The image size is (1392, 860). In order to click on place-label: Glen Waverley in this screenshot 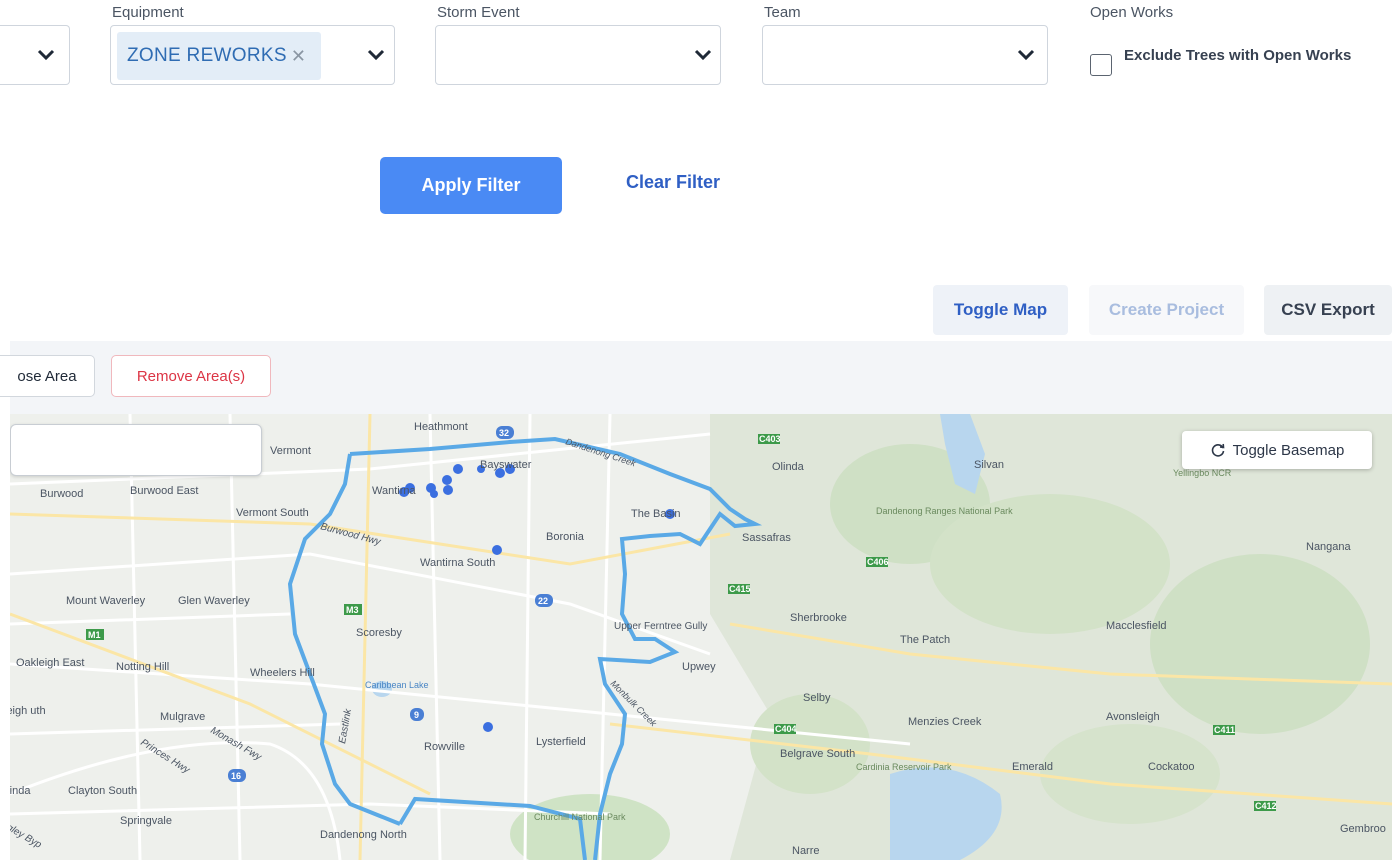, I will do `click(214, 601)`.